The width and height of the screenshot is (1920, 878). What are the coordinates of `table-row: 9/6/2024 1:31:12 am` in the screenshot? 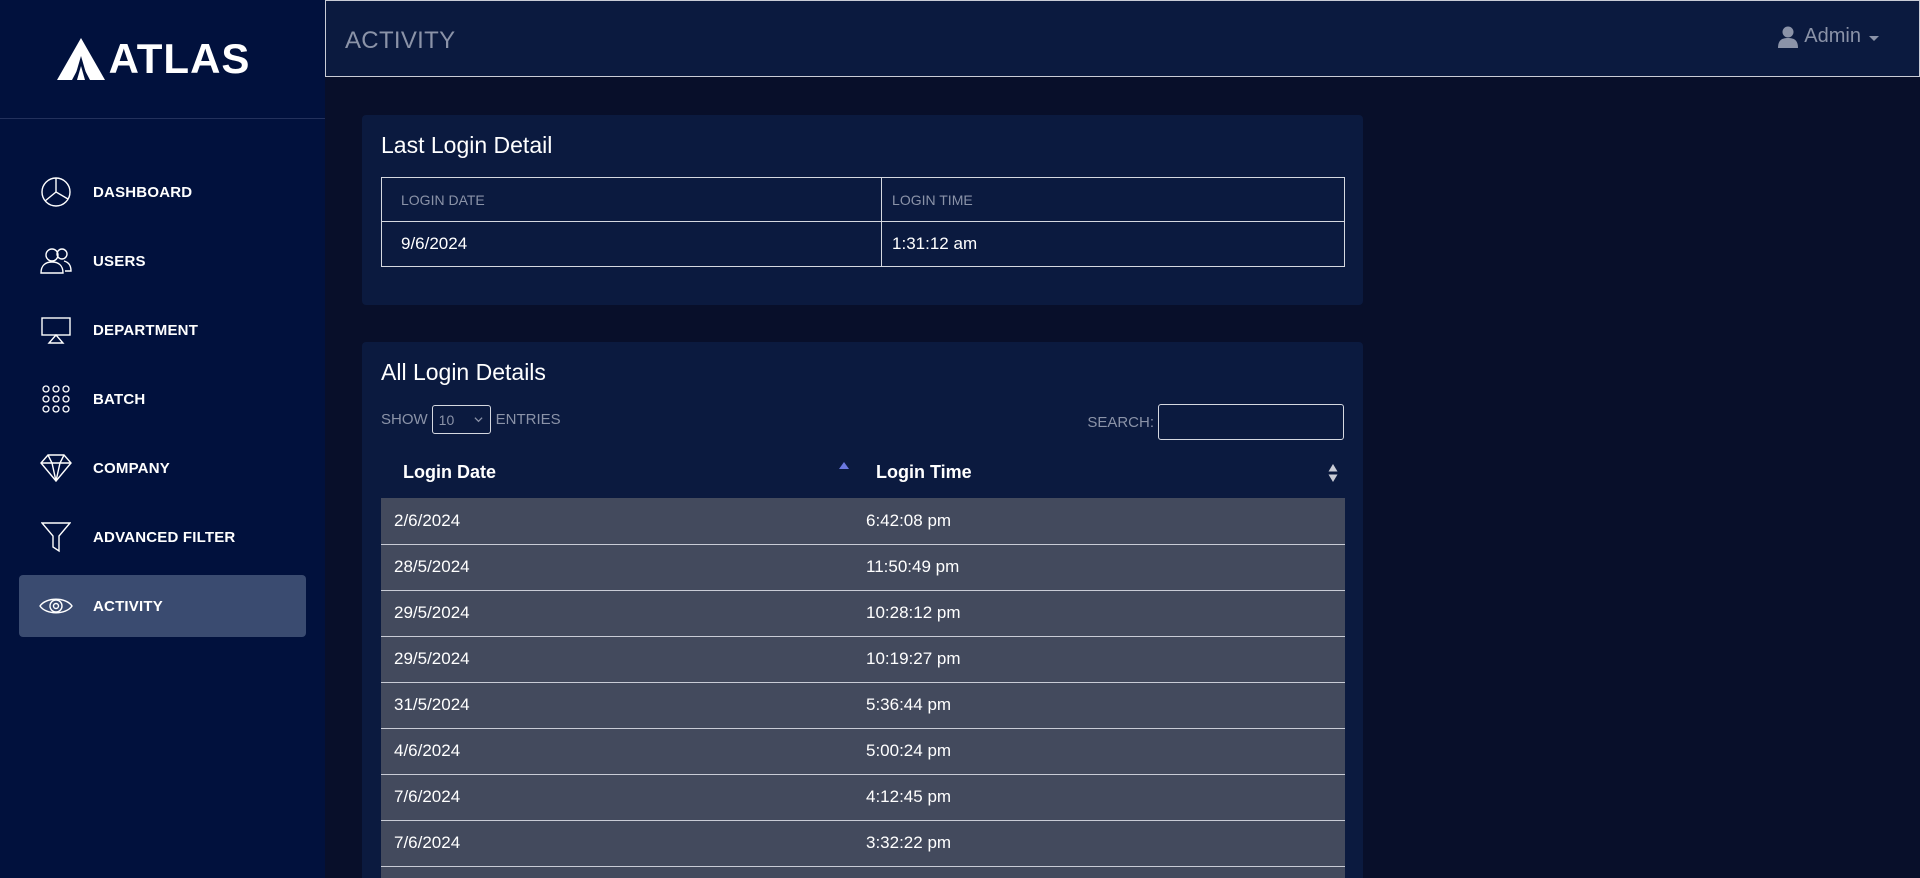 It's located at (862, 244).